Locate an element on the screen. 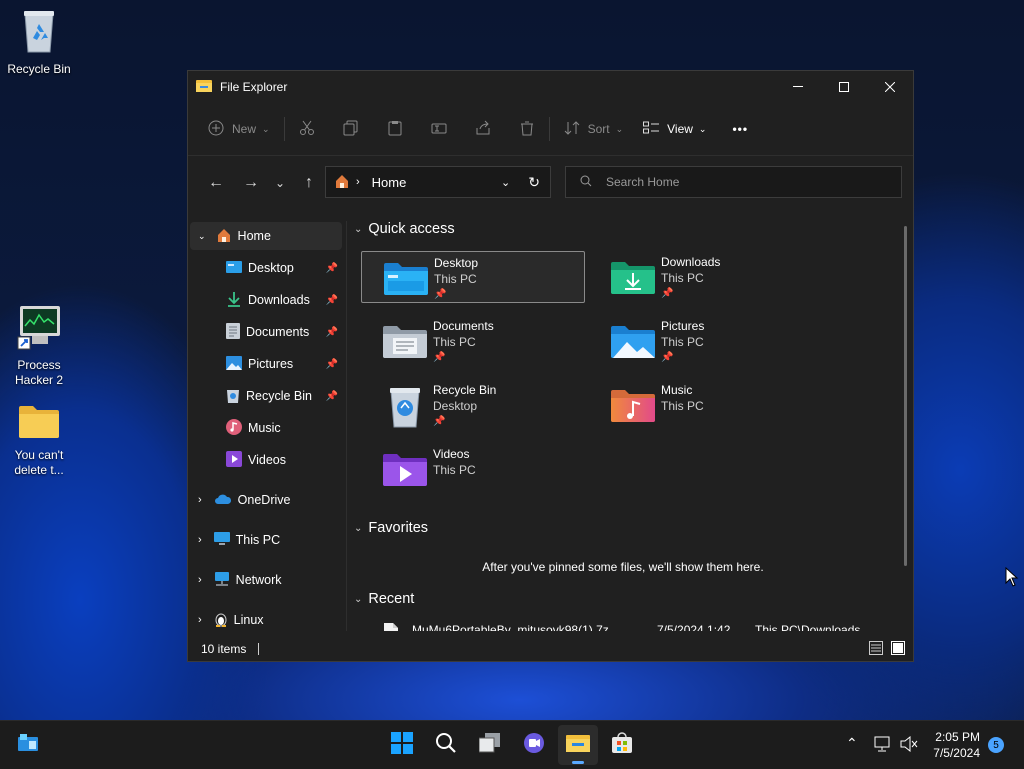  network-tray-icon is located at coordinates (883, 746).